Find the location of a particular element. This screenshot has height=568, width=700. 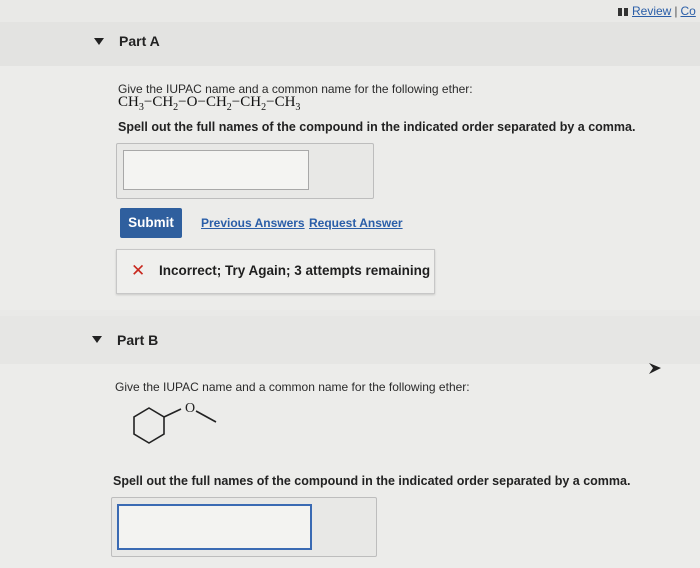

part-a-title: Part A is located at coordinates (139, 41).